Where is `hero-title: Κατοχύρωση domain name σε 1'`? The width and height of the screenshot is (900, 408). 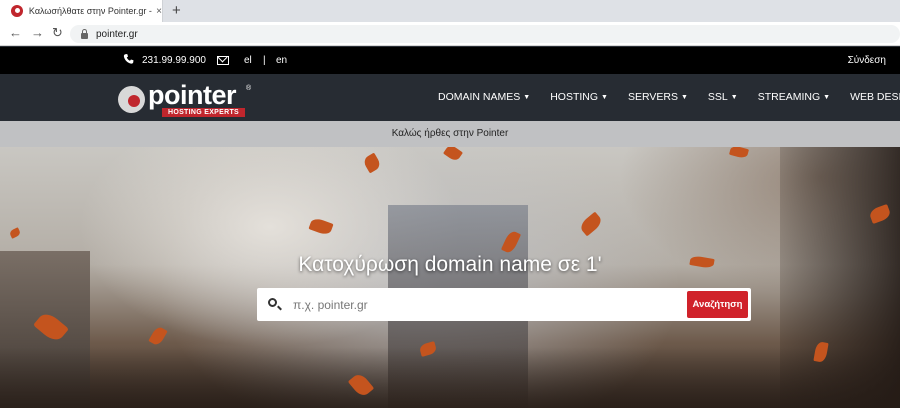
hero-title: Κατοχύρωση domain name σε 1' is located at coordinates (450, 264).